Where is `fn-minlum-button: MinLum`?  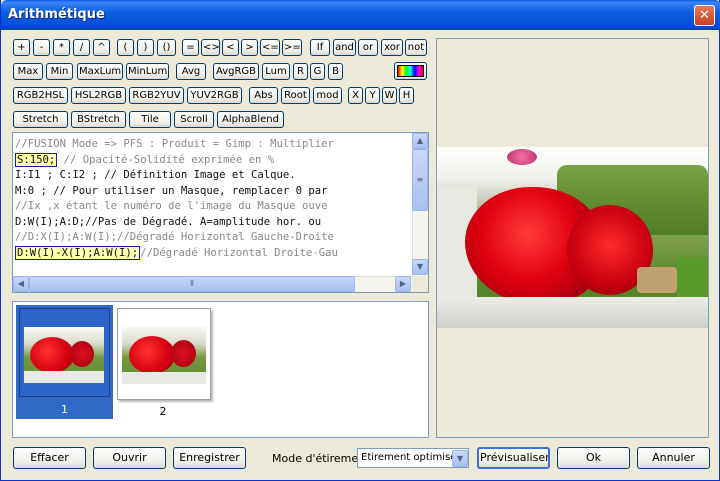 fn-minlum-button: MinLum is located at coordinates (147, 71).